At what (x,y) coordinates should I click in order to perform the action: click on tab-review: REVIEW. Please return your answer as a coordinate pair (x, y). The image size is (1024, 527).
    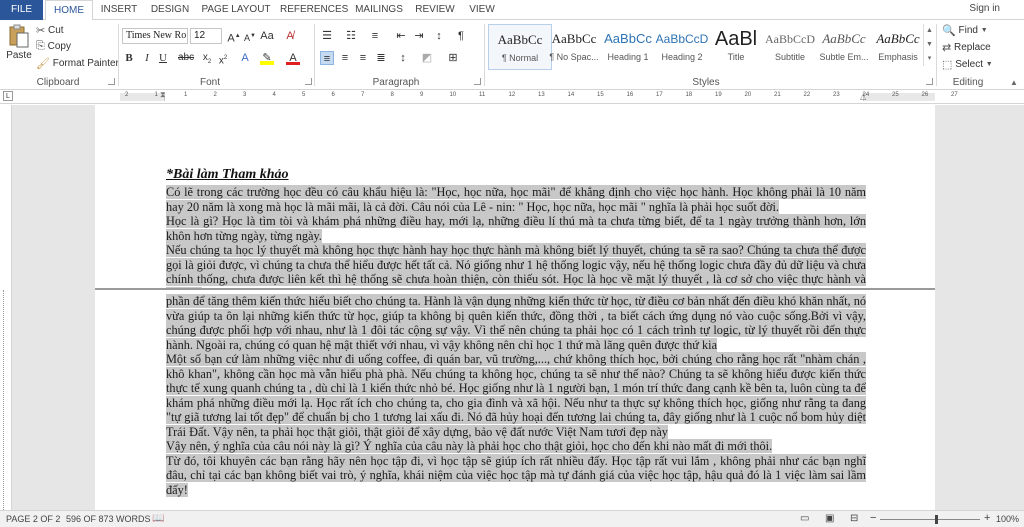
    Looking at the image, I should click on (435, 10).